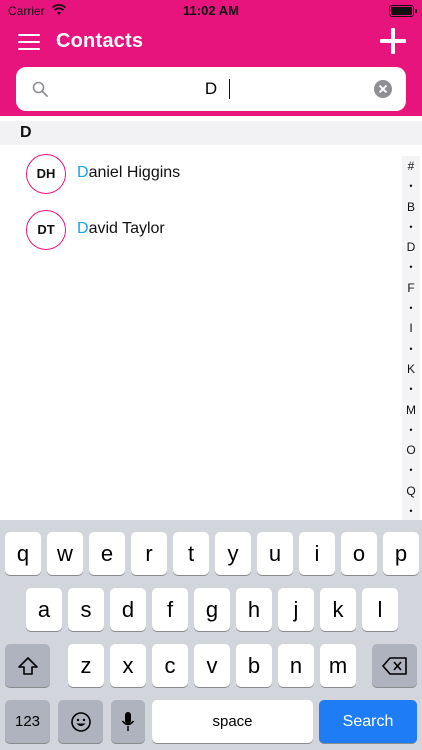 This screenshot has width=422, height=750. I want to click on space-key: space, so click(232, 721).